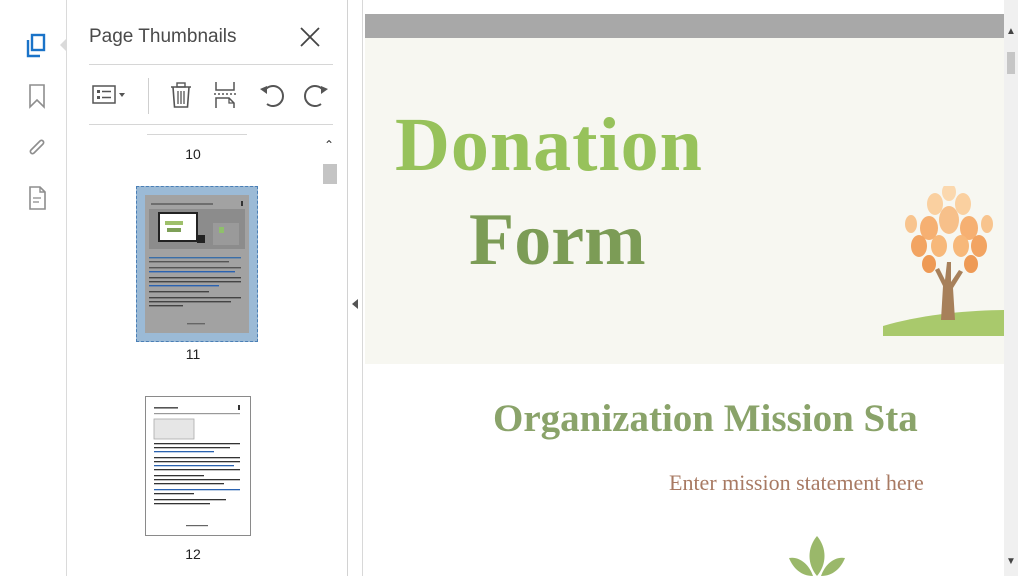 Image resolution: width=1018 pixels, height=576 pixels. I want to click on attachment-icon, so click(37, 148).